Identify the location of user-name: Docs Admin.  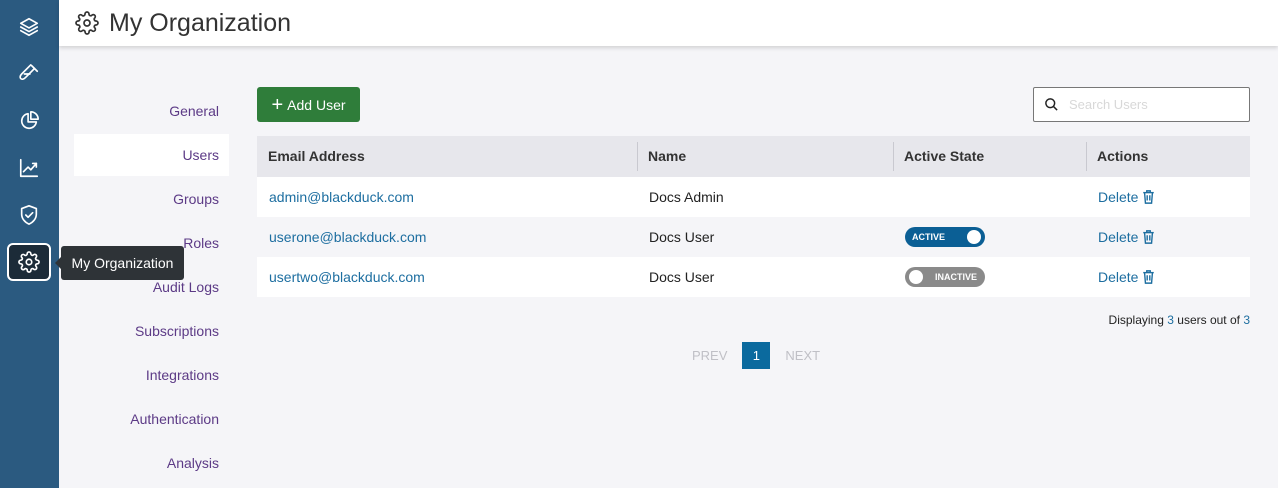
(686, 197).